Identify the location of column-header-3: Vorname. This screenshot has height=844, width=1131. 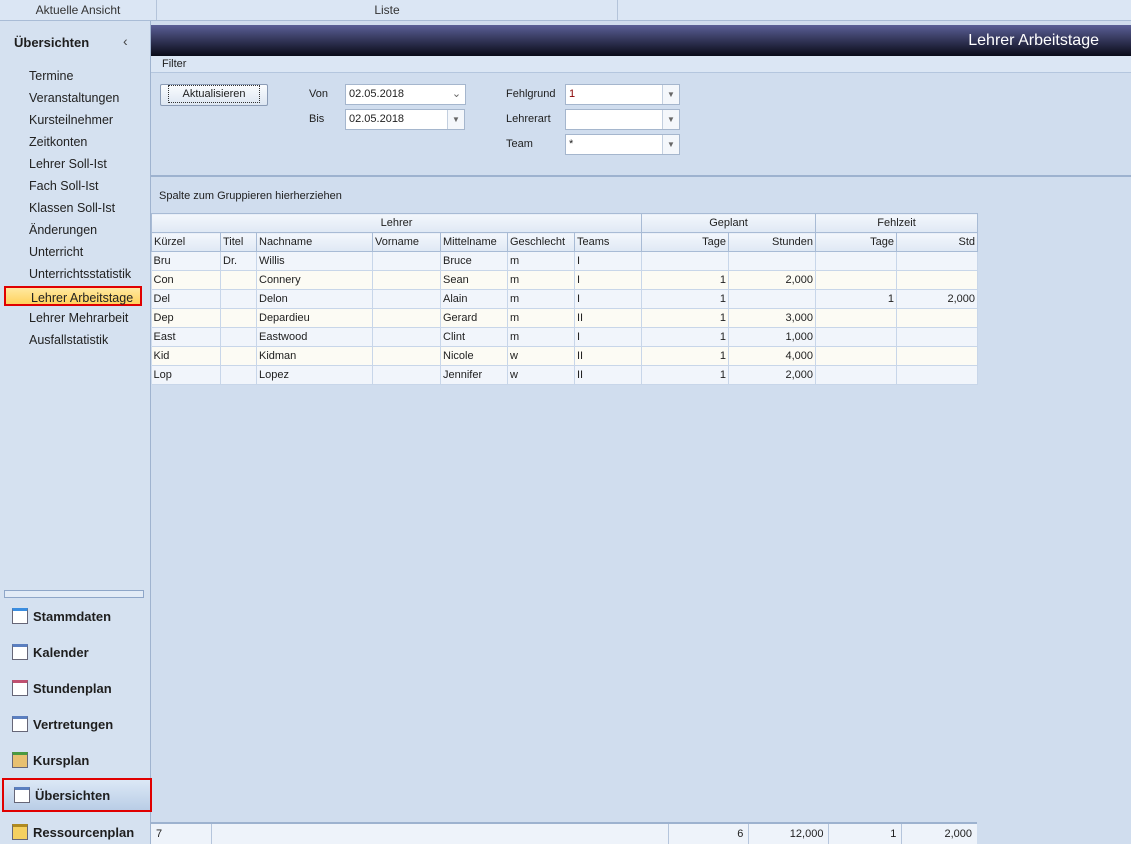
(406, 242).